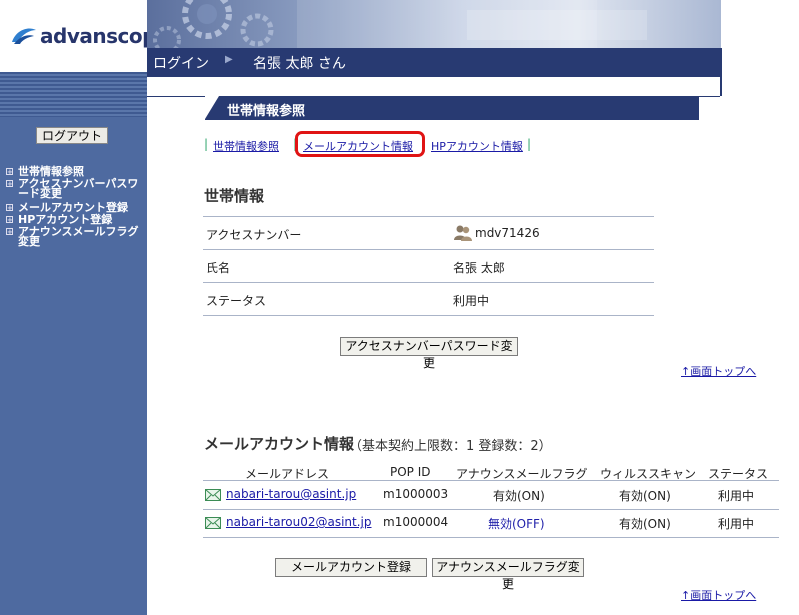 This screenshot has width=799, height=615. Describe the element at coordinates (229, 59) in the screenshot. I see `nav-arrow-icon: ▶` at that location.